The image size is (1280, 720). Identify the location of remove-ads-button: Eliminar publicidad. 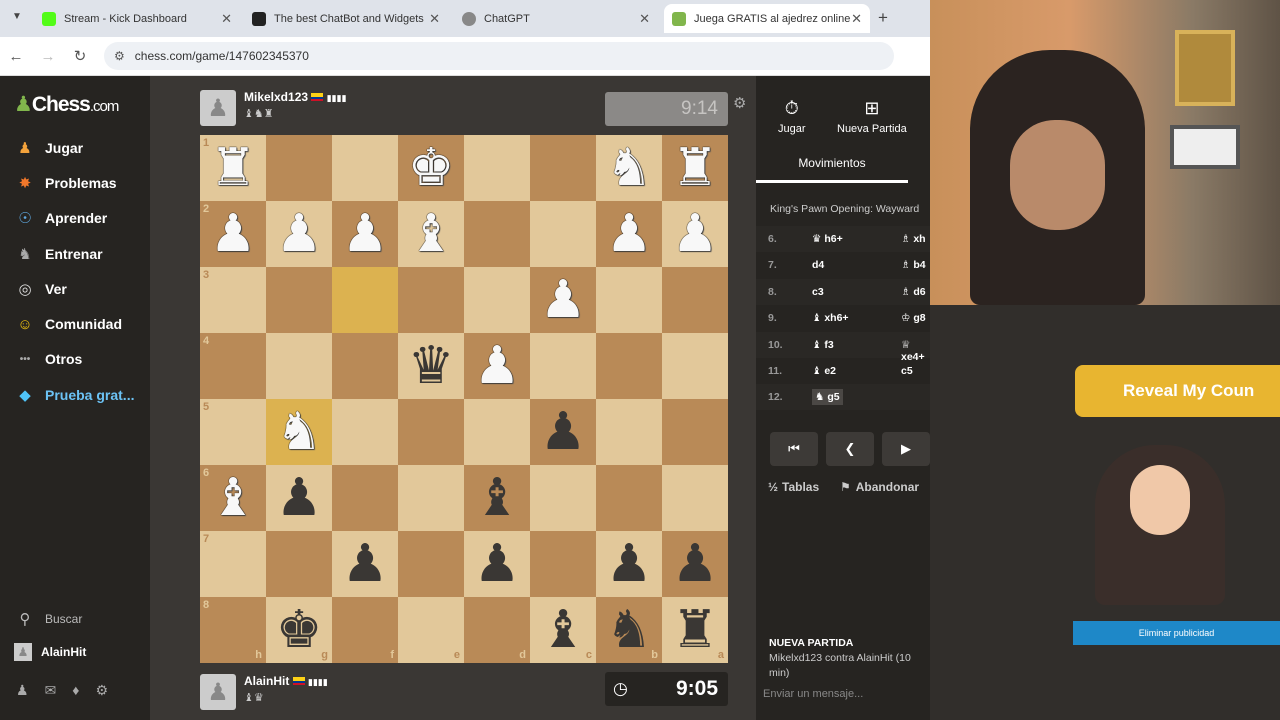
(1176, 633).